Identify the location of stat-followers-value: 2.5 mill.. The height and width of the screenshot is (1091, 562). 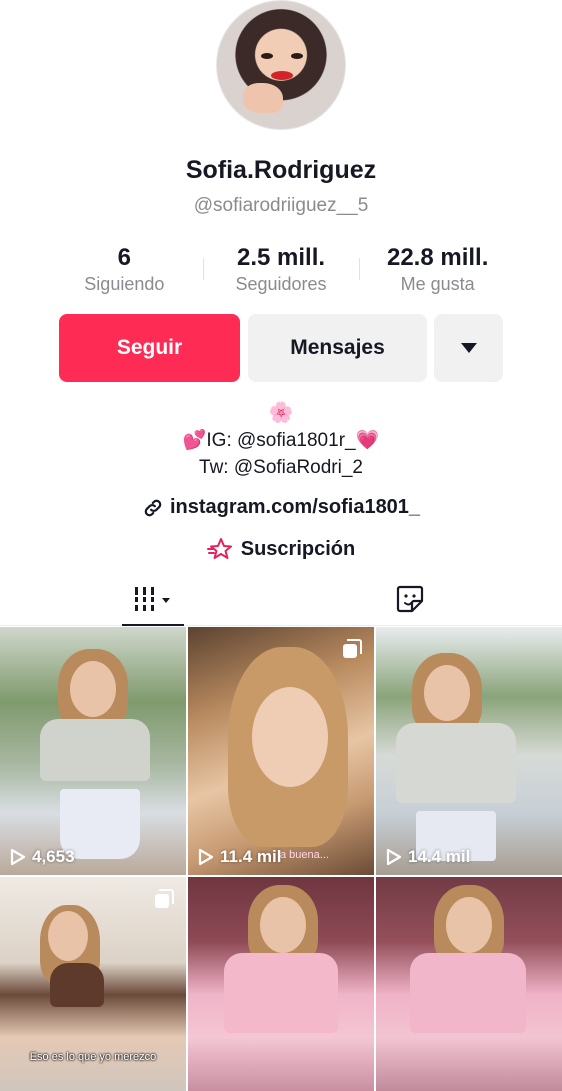
(281, 257).